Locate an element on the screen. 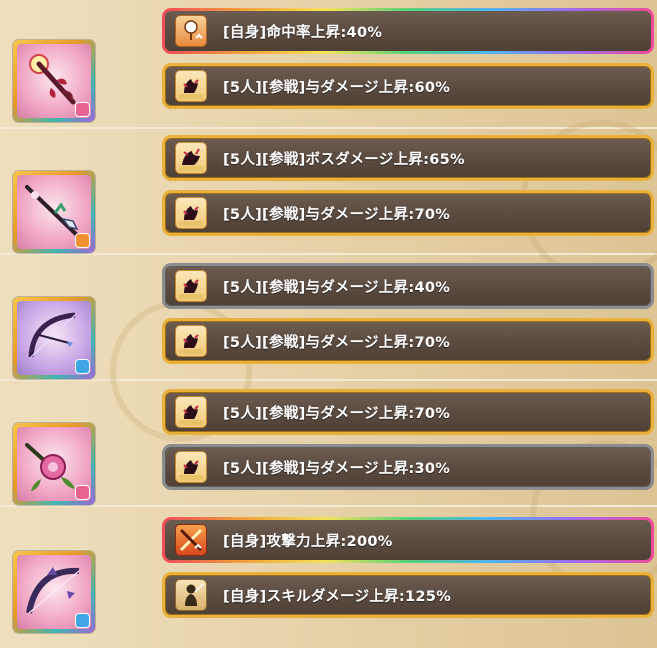 The height and width of the screenshot is (648, 657). attack-up-icon is located at coordinates (191, 540).